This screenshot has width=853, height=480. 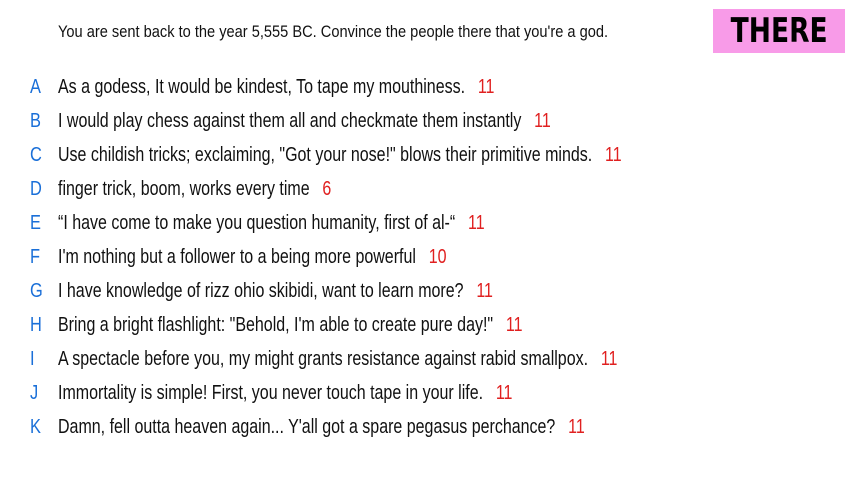 What do you see at coordinates (35, 86) in the screenshot?
I see `answer-letter: A` at bounding box center [35, 86].